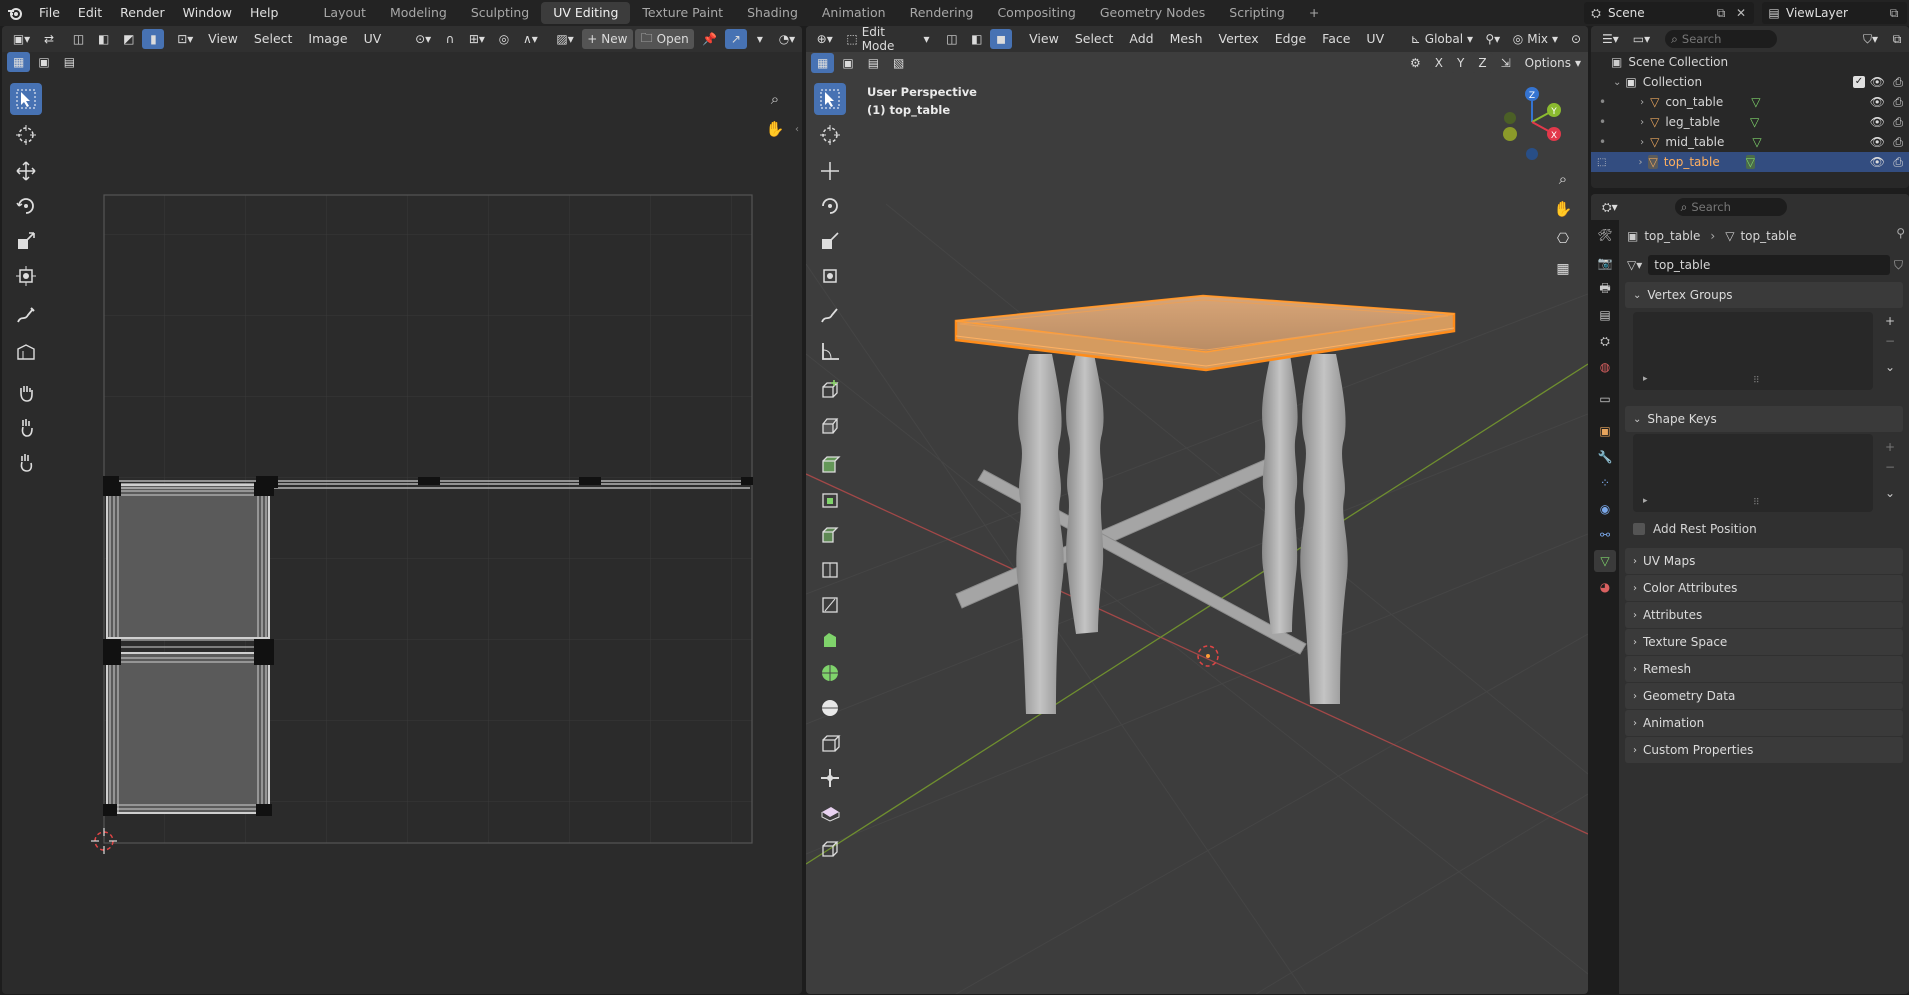  Describe the element at coordinates (830, 499) in the screenshot. I see `vp-tool-bevel` at that location.